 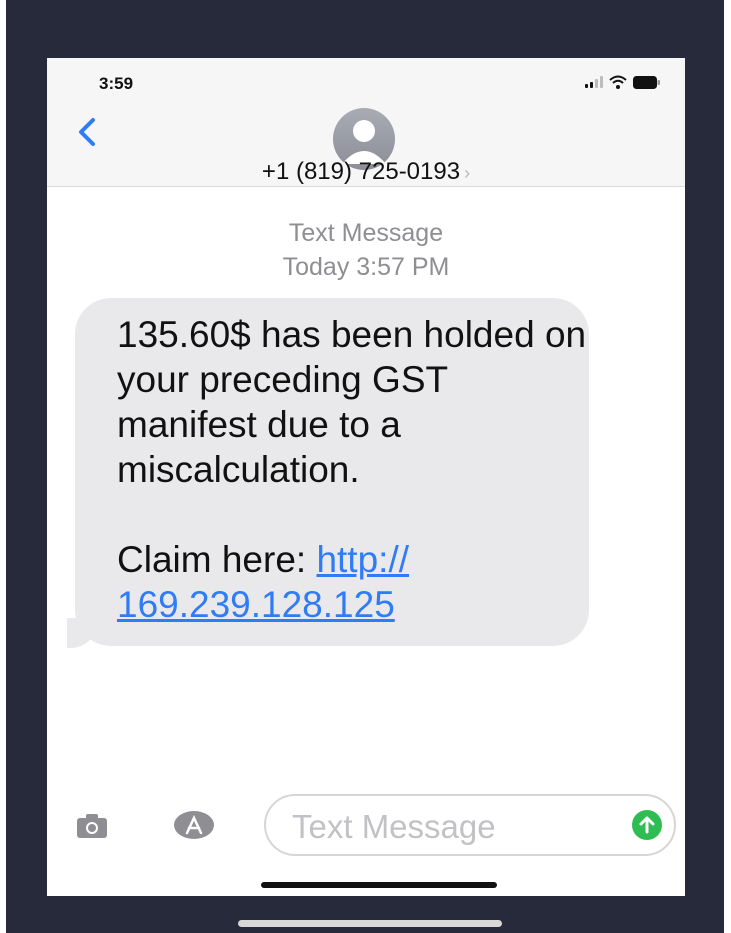 What do you see at coordinates (92, 826) in the screenshot?
I see `camera-icon` at bounding box center [92, 826].